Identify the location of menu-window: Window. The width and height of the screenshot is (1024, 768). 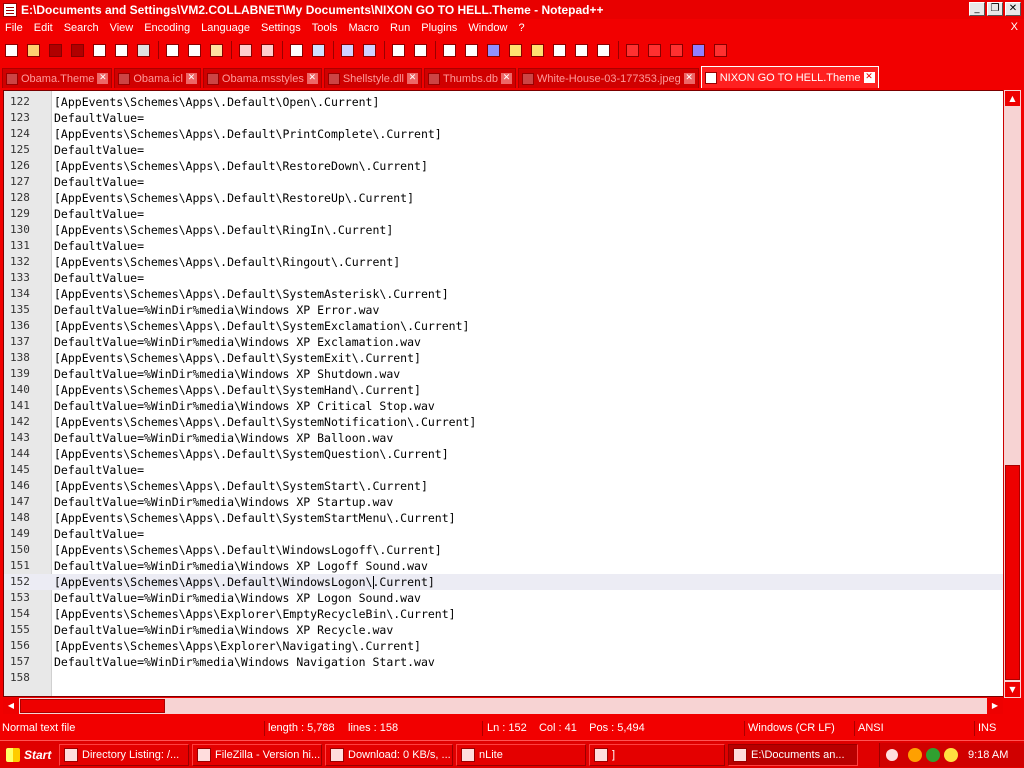
(488, 28).